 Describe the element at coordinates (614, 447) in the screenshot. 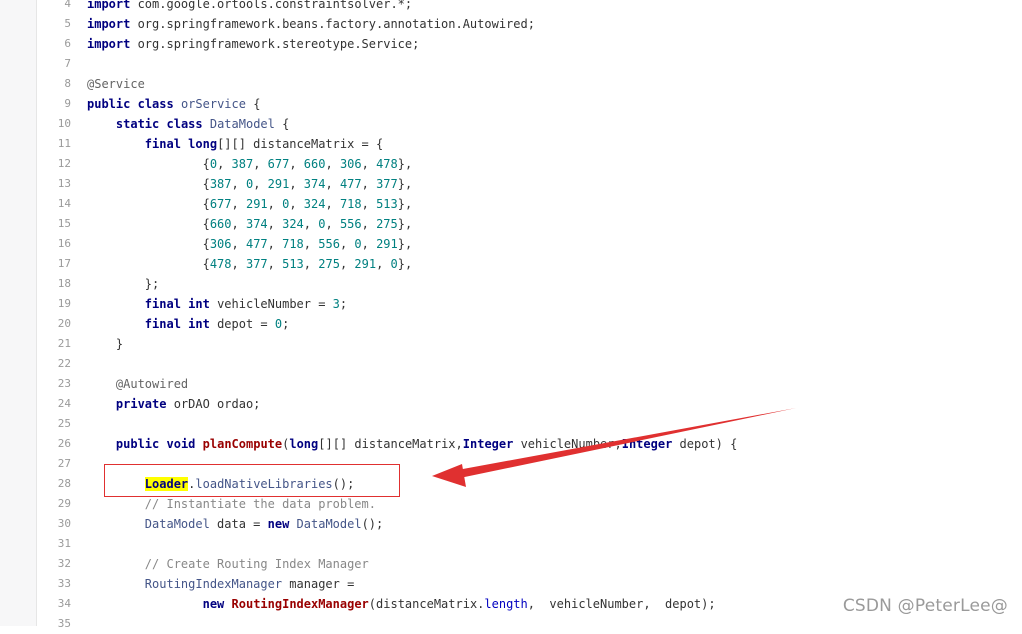

I see `annotation-arrow` at that location.